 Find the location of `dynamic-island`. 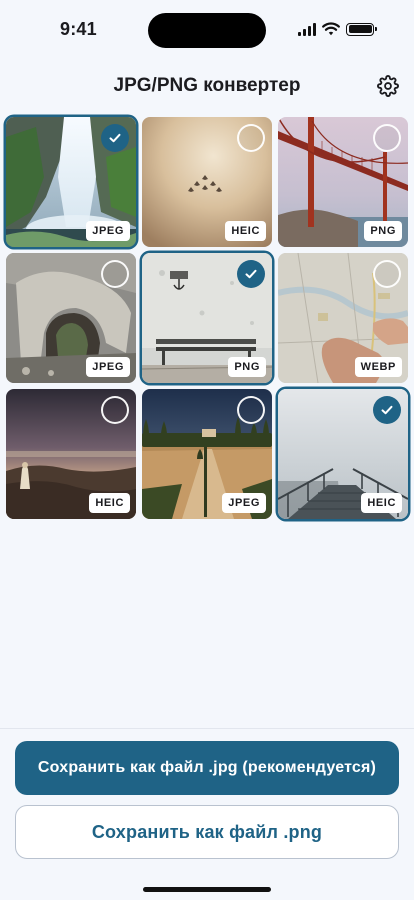

dynamic-island is located at coordinates (207, 30).